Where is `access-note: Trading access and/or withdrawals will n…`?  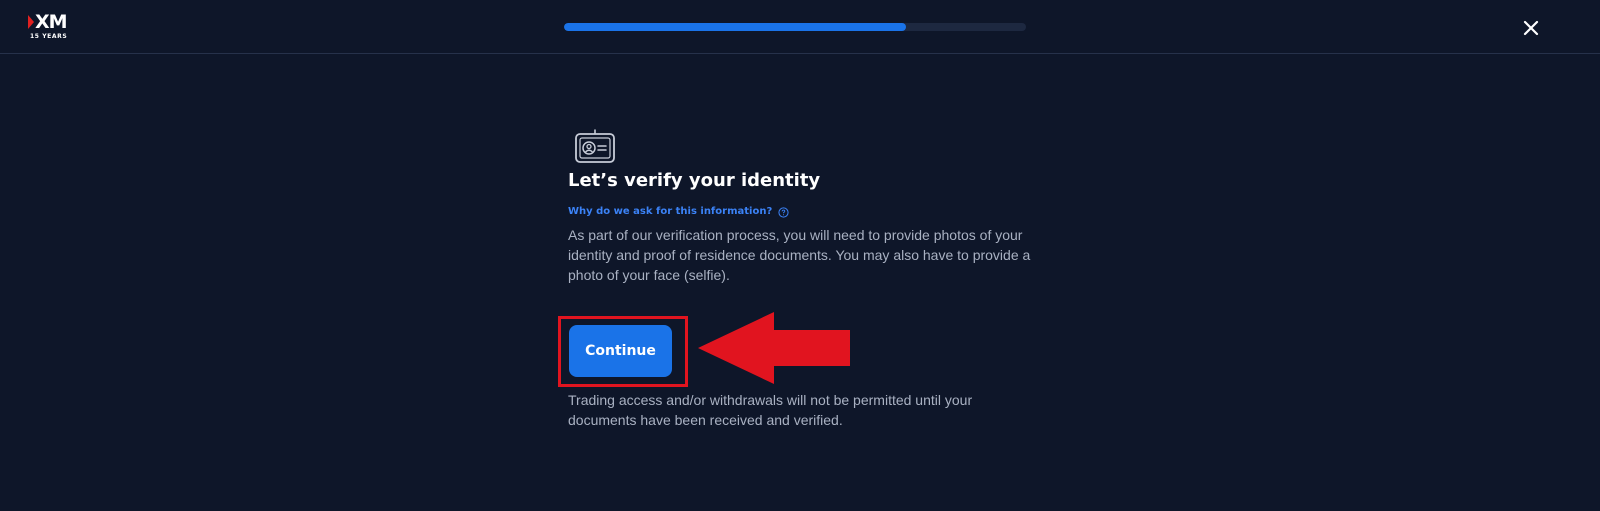 access-note: Trading access and/or withdrawals will n… is located at coordinates (770, 410).